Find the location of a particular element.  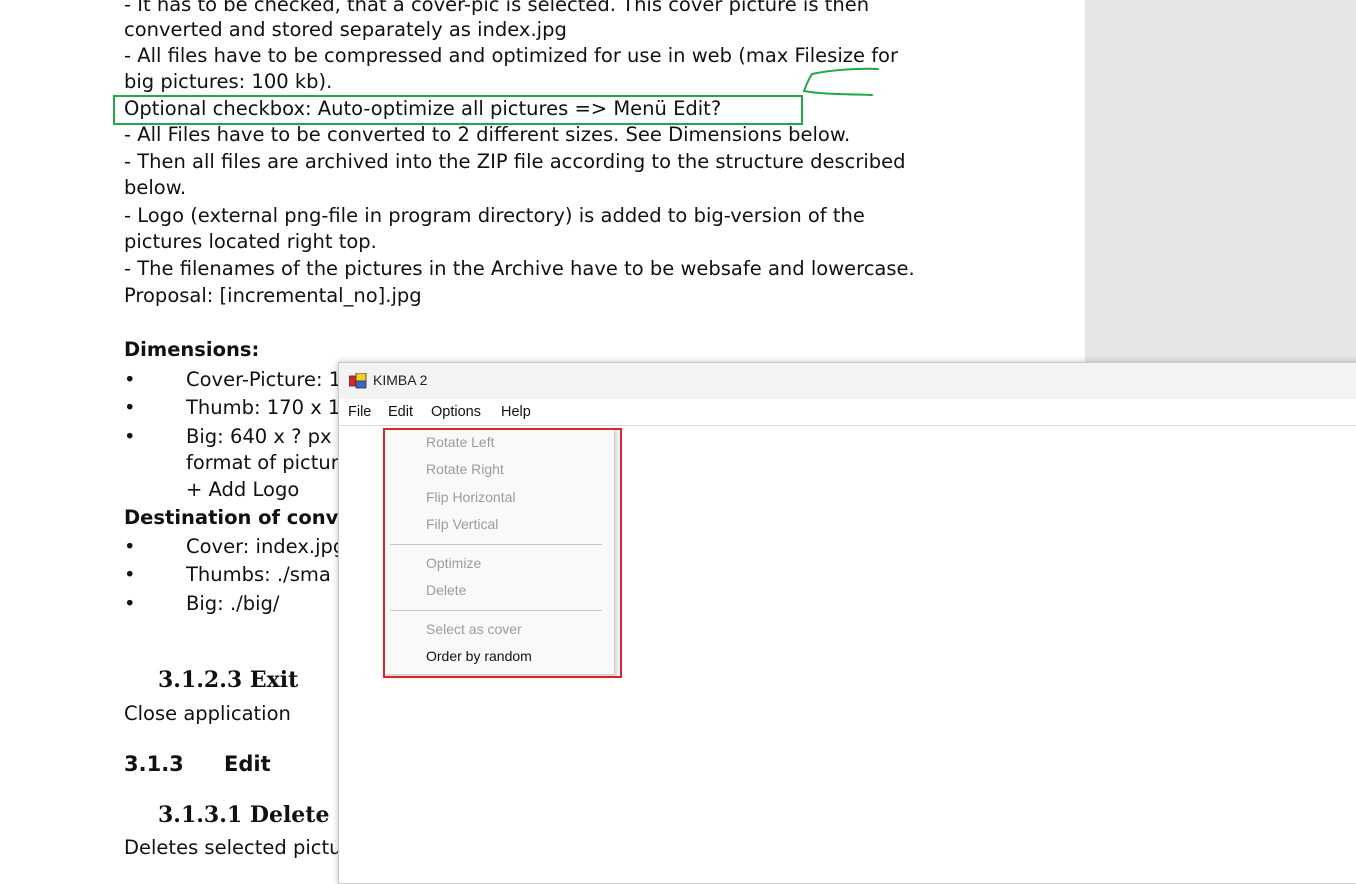

doc-line: Proposal: [incremental_no].jpg is located at coordinates (273, 295).